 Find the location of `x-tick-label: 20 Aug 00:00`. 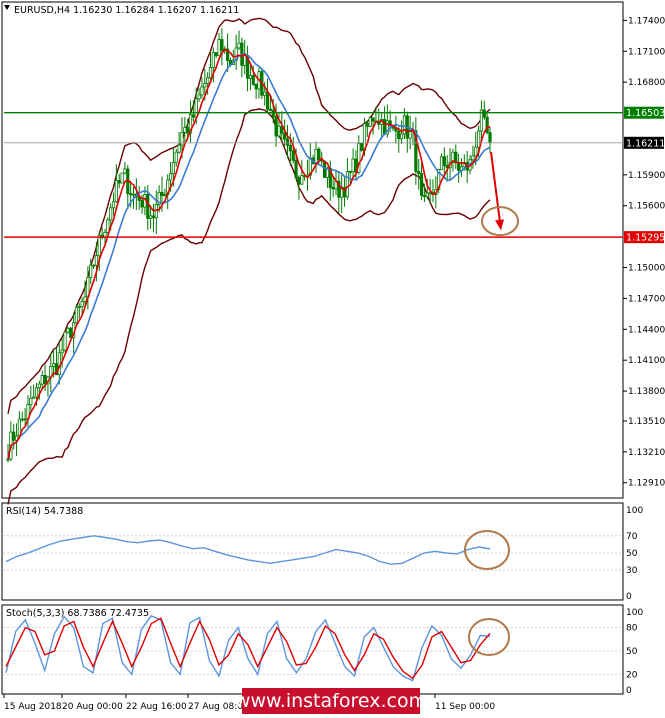

x-tick-label: 20 Aug 00:00 is located at coordinates (92, 707).